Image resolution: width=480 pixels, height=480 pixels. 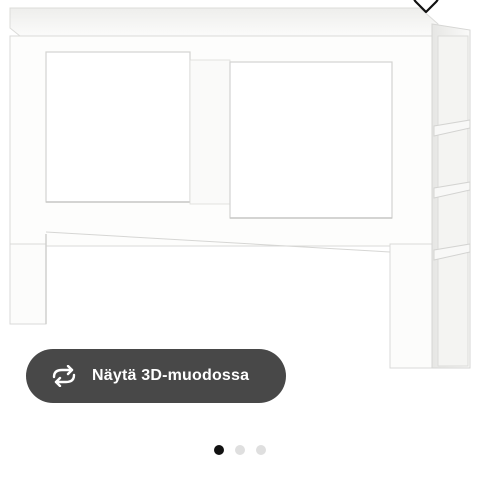 I want to click on rotate-arrows-icon, so click(x=64, y=376).